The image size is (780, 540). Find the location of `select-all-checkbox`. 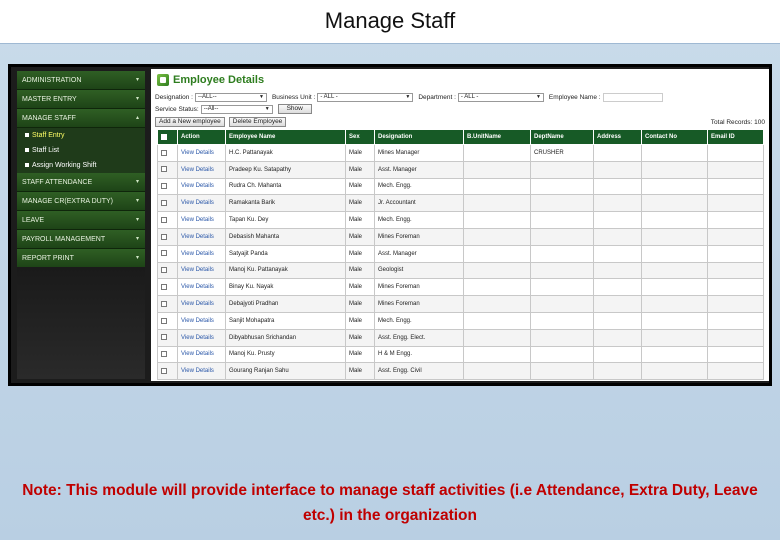

select-all-checkbox is located at coordinates (164, 136).